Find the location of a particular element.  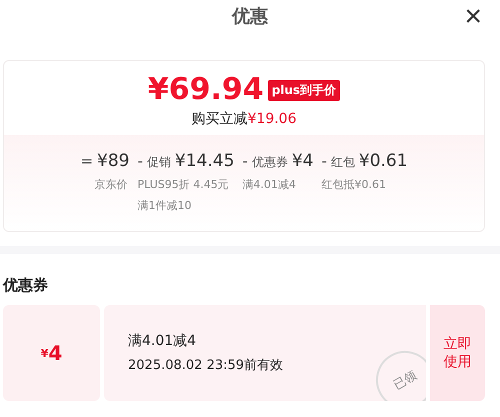

discount-label: 促销 is located at coordinates (158, 162).